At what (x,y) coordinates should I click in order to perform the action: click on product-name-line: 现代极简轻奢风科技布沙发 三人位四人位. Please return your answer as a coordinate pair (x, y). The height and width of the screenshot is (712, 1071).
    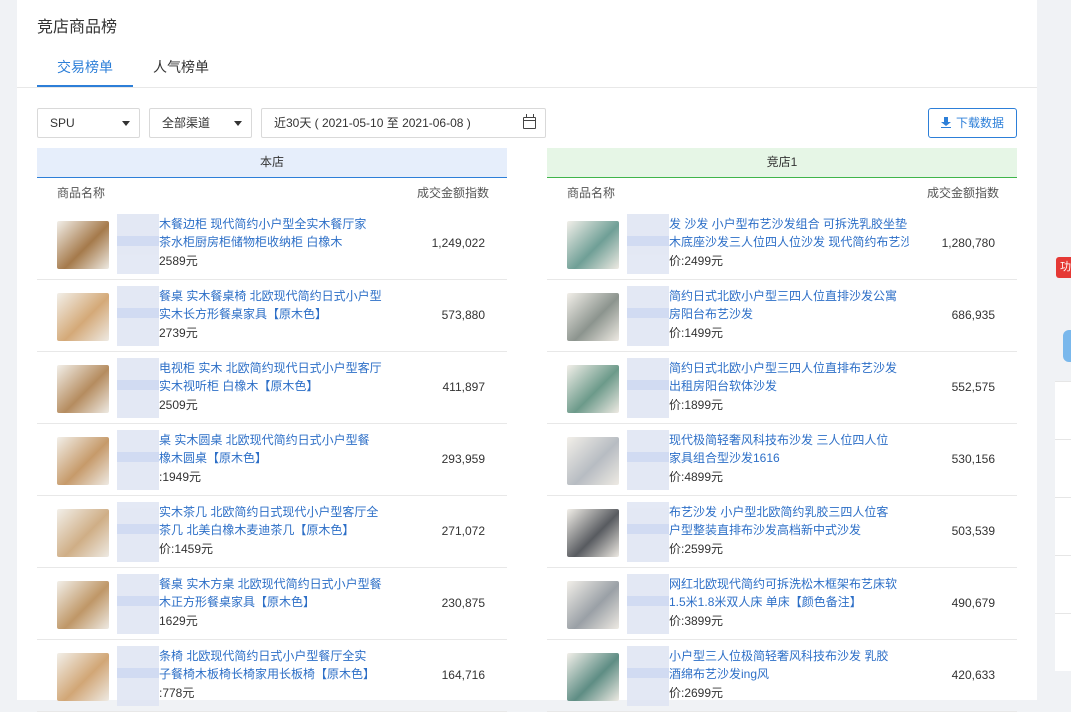
    Looking at the image, I should click on (779, 440).